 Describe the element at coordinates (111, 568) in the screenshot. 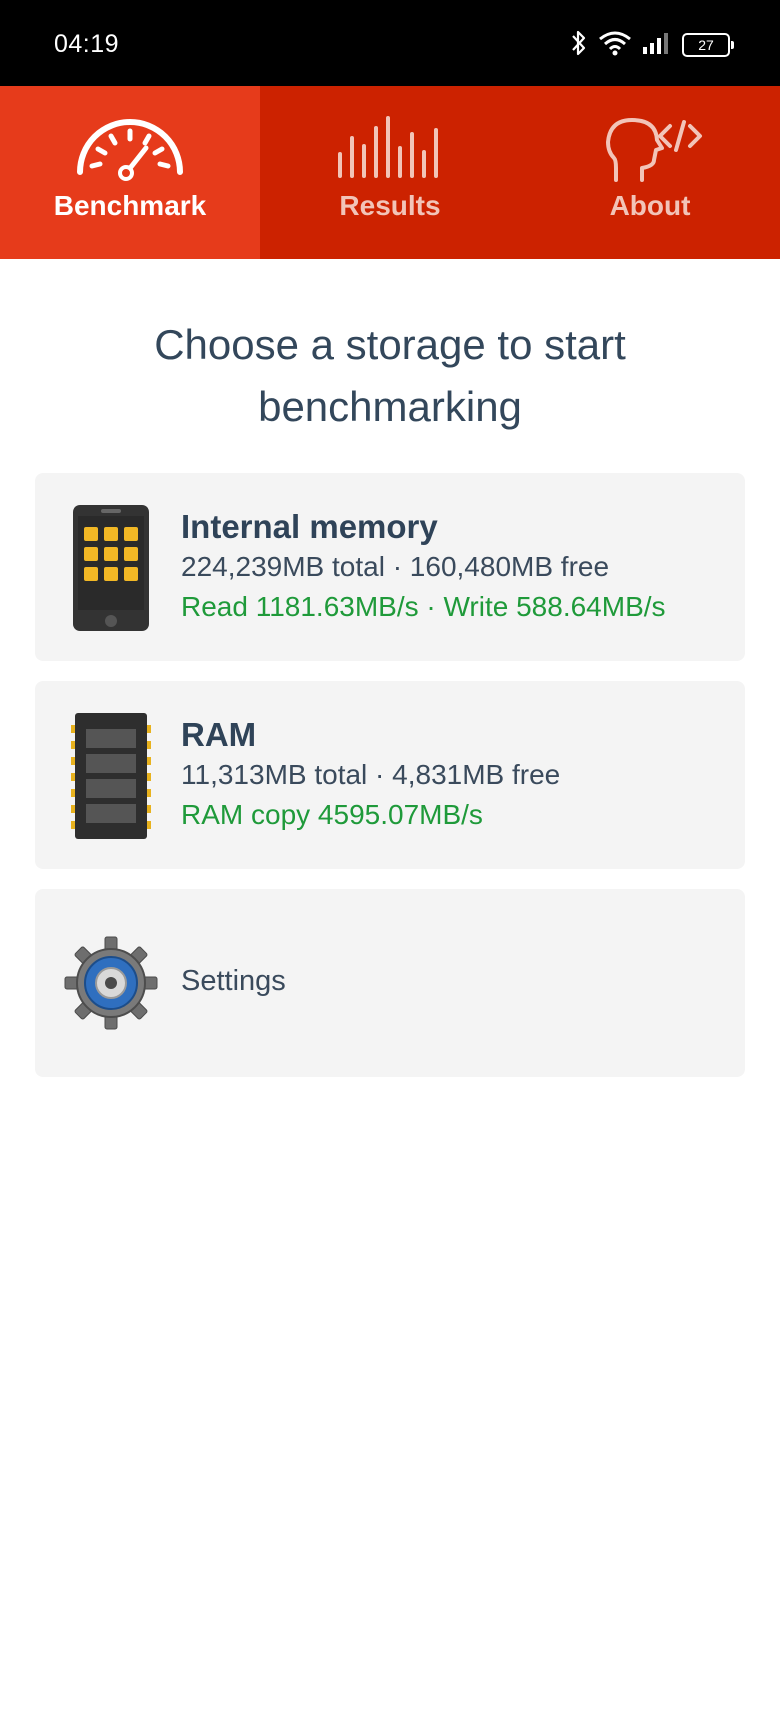

I see `phone-icon` at that location.